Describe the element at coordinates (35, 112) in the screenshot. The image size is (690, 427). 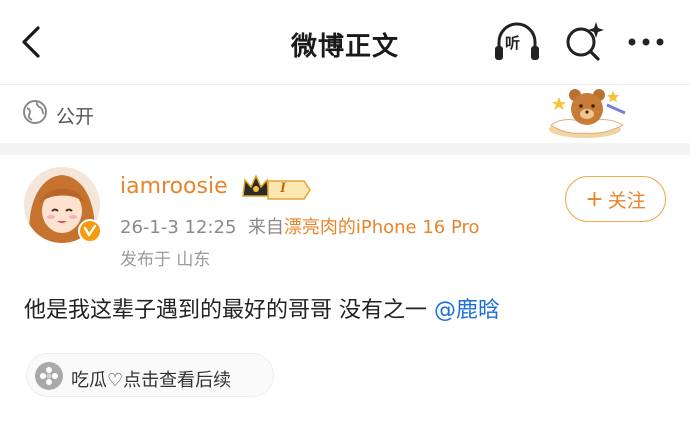
I see `globe-icon` at that location.